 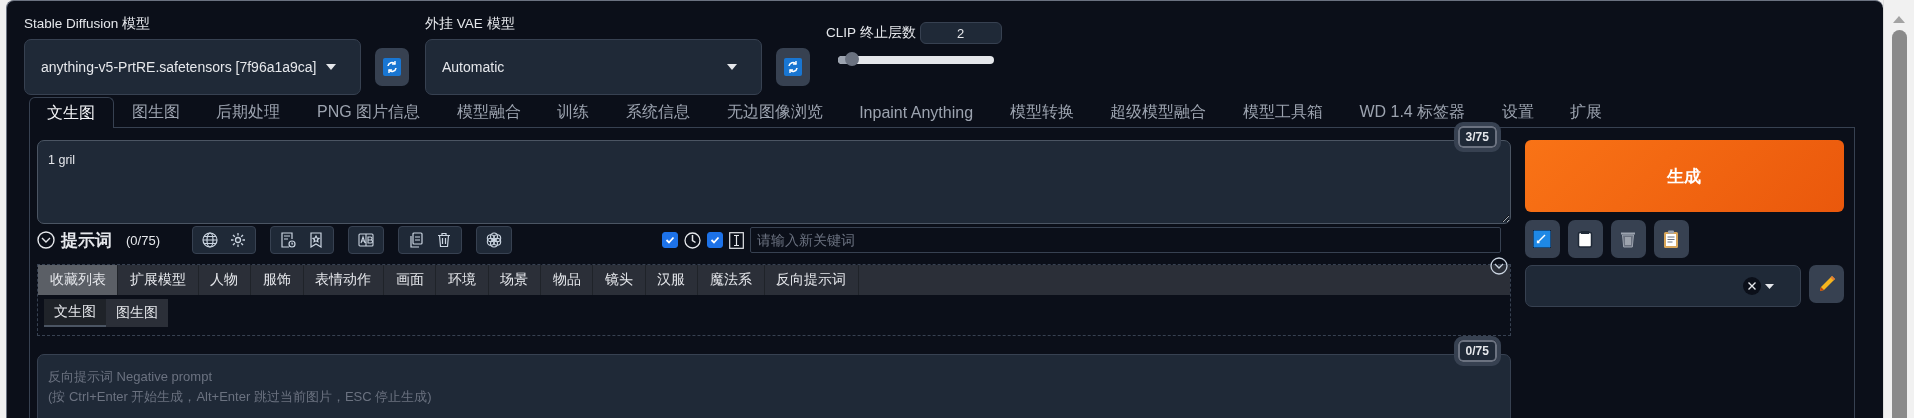 I want to click on expand-icon, so click(x=1498, y=266).